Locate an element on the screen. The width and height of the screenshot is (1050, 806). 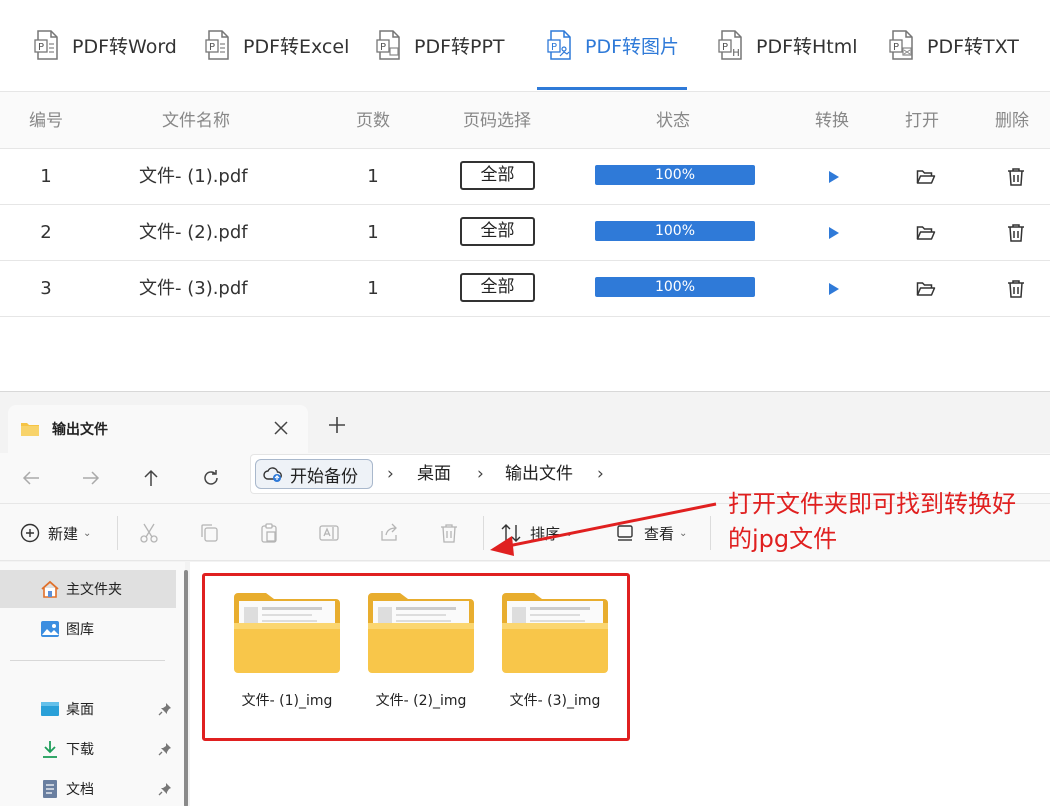
view-label: 查看 is located at coordinates (659, 533).